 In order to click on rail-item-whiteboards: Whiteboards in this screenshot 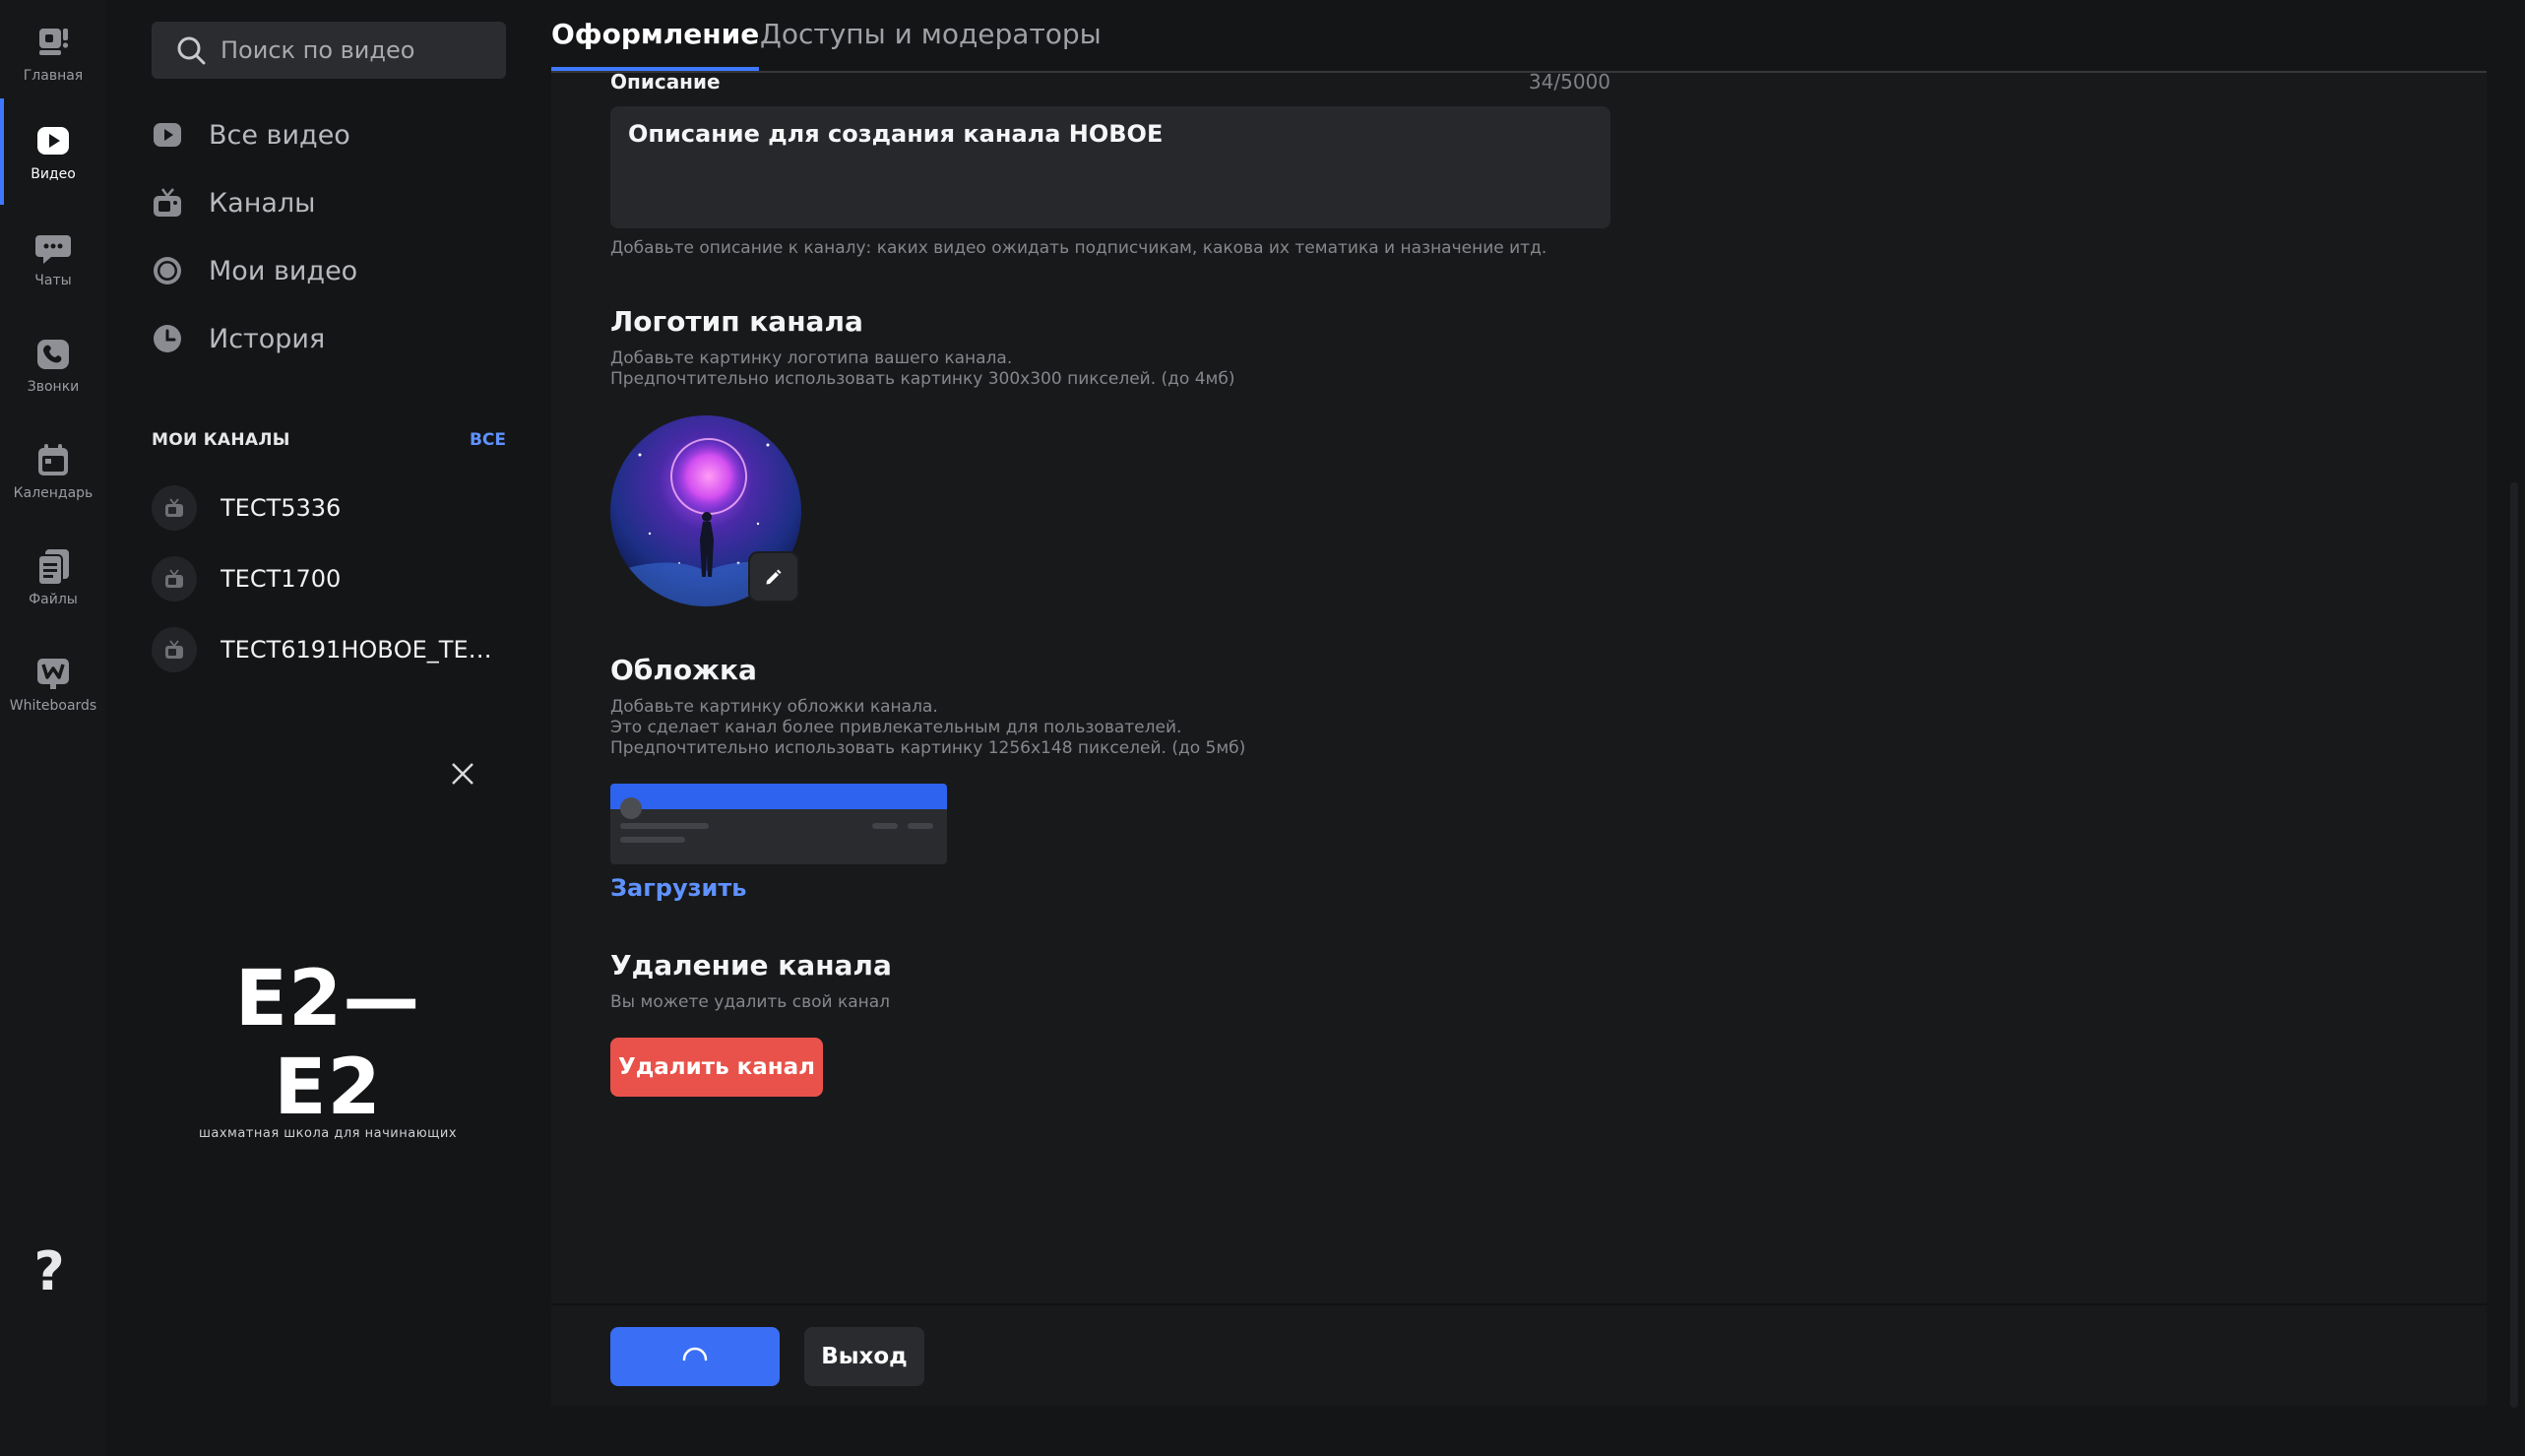, I will do `click(53, 683)`.